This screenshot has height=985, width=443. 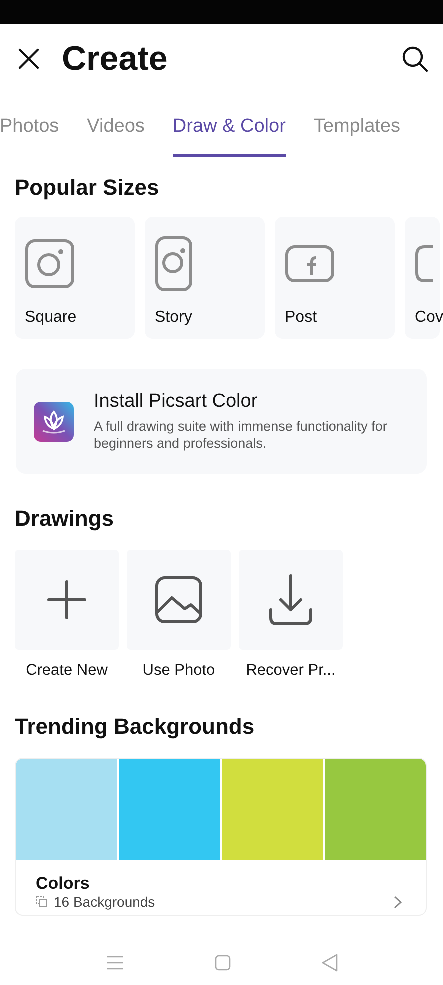 I want to click on tile-label: Use Photo, so click(x=179, y=671).